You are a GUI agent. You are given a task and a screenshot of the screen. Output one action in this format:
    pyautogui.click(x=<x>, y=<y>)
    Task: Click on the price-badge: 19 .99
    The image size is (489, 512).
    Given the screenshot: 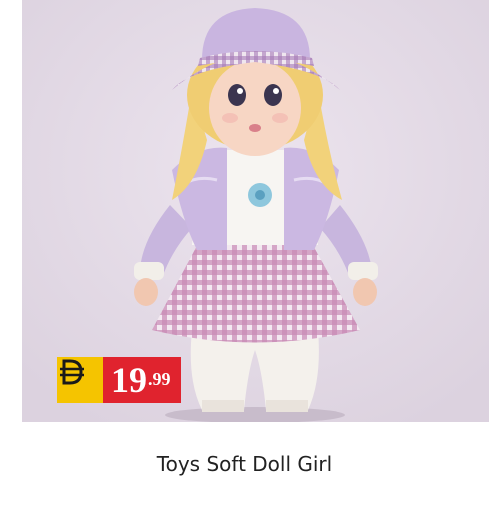 What is the action you would take?
    pyautogui.click(x=119, y=380)
    